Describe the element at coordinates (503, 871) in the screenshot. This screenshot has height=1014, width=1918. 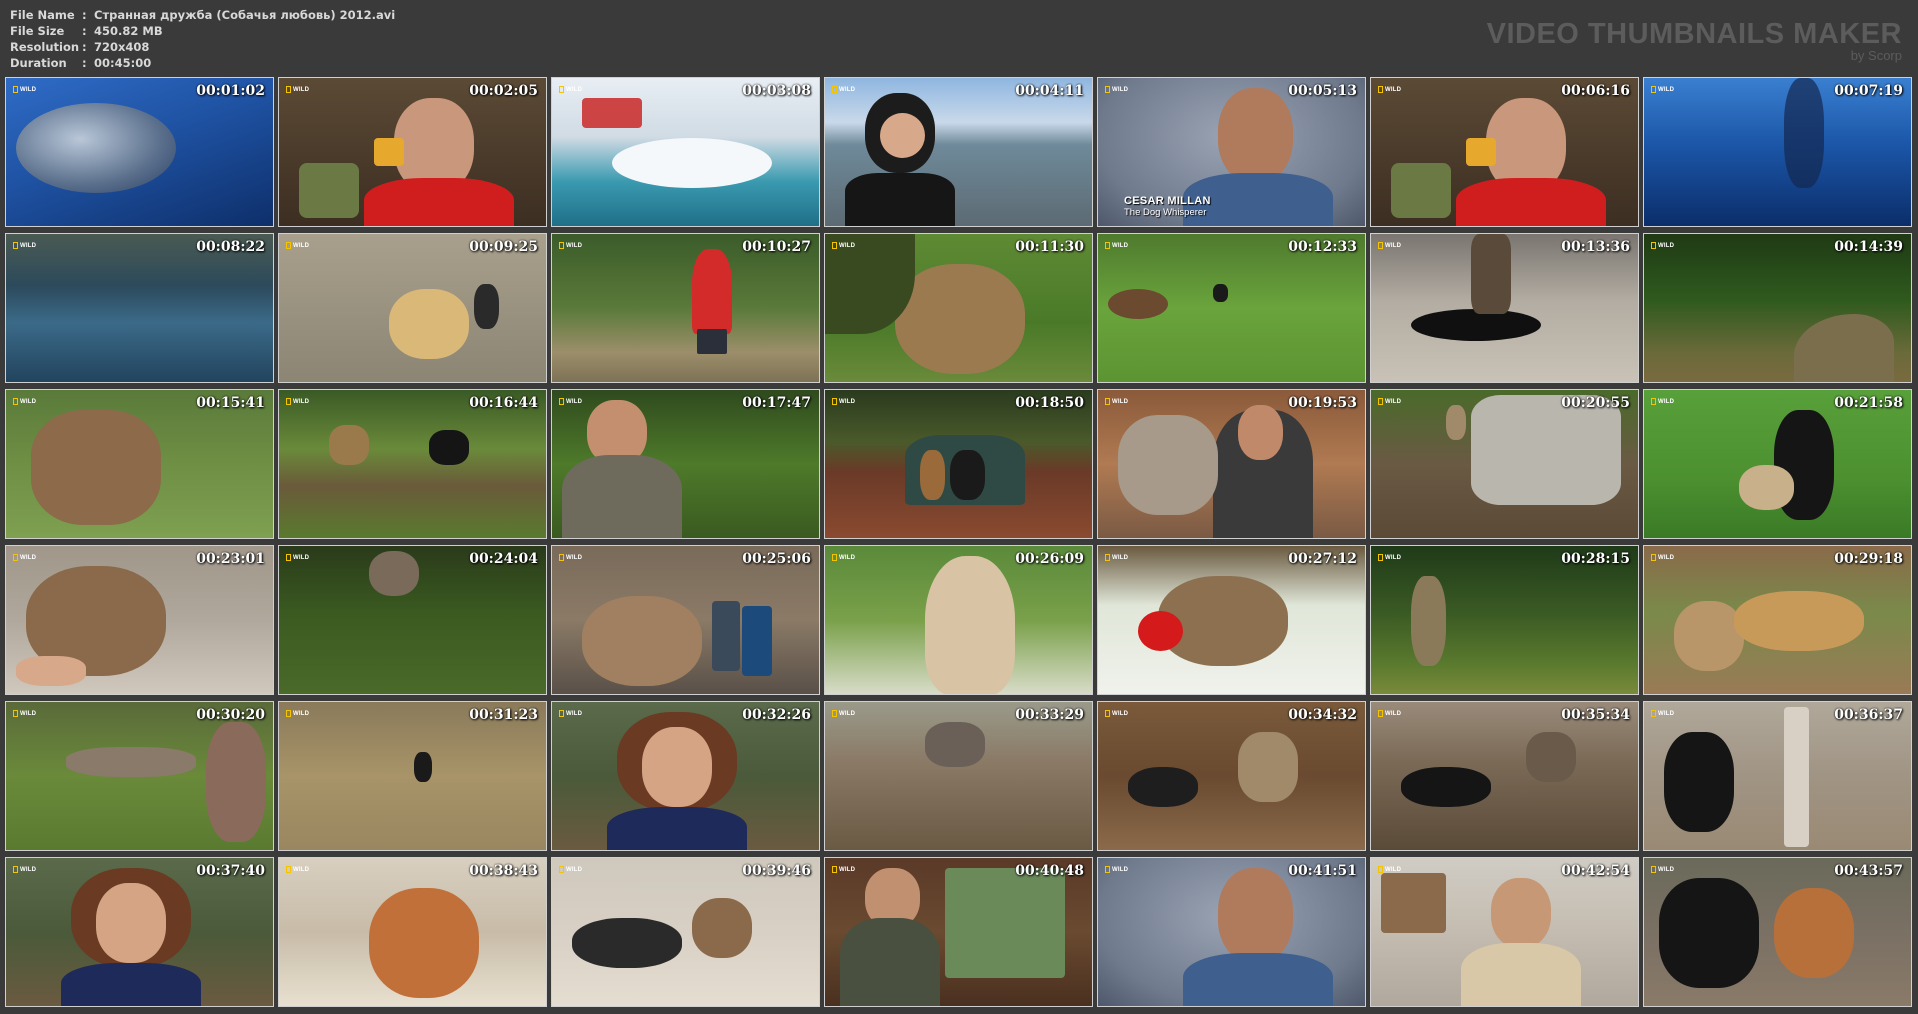
I see `thumbnail-timestamp: 00:38:43` at that location.